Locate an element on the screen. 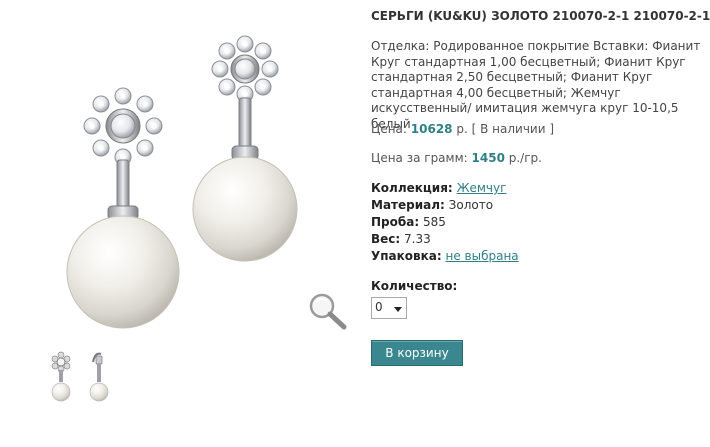 The image size is (710, 447). weight-value: 7.33 is located at coordinates (417, 239).